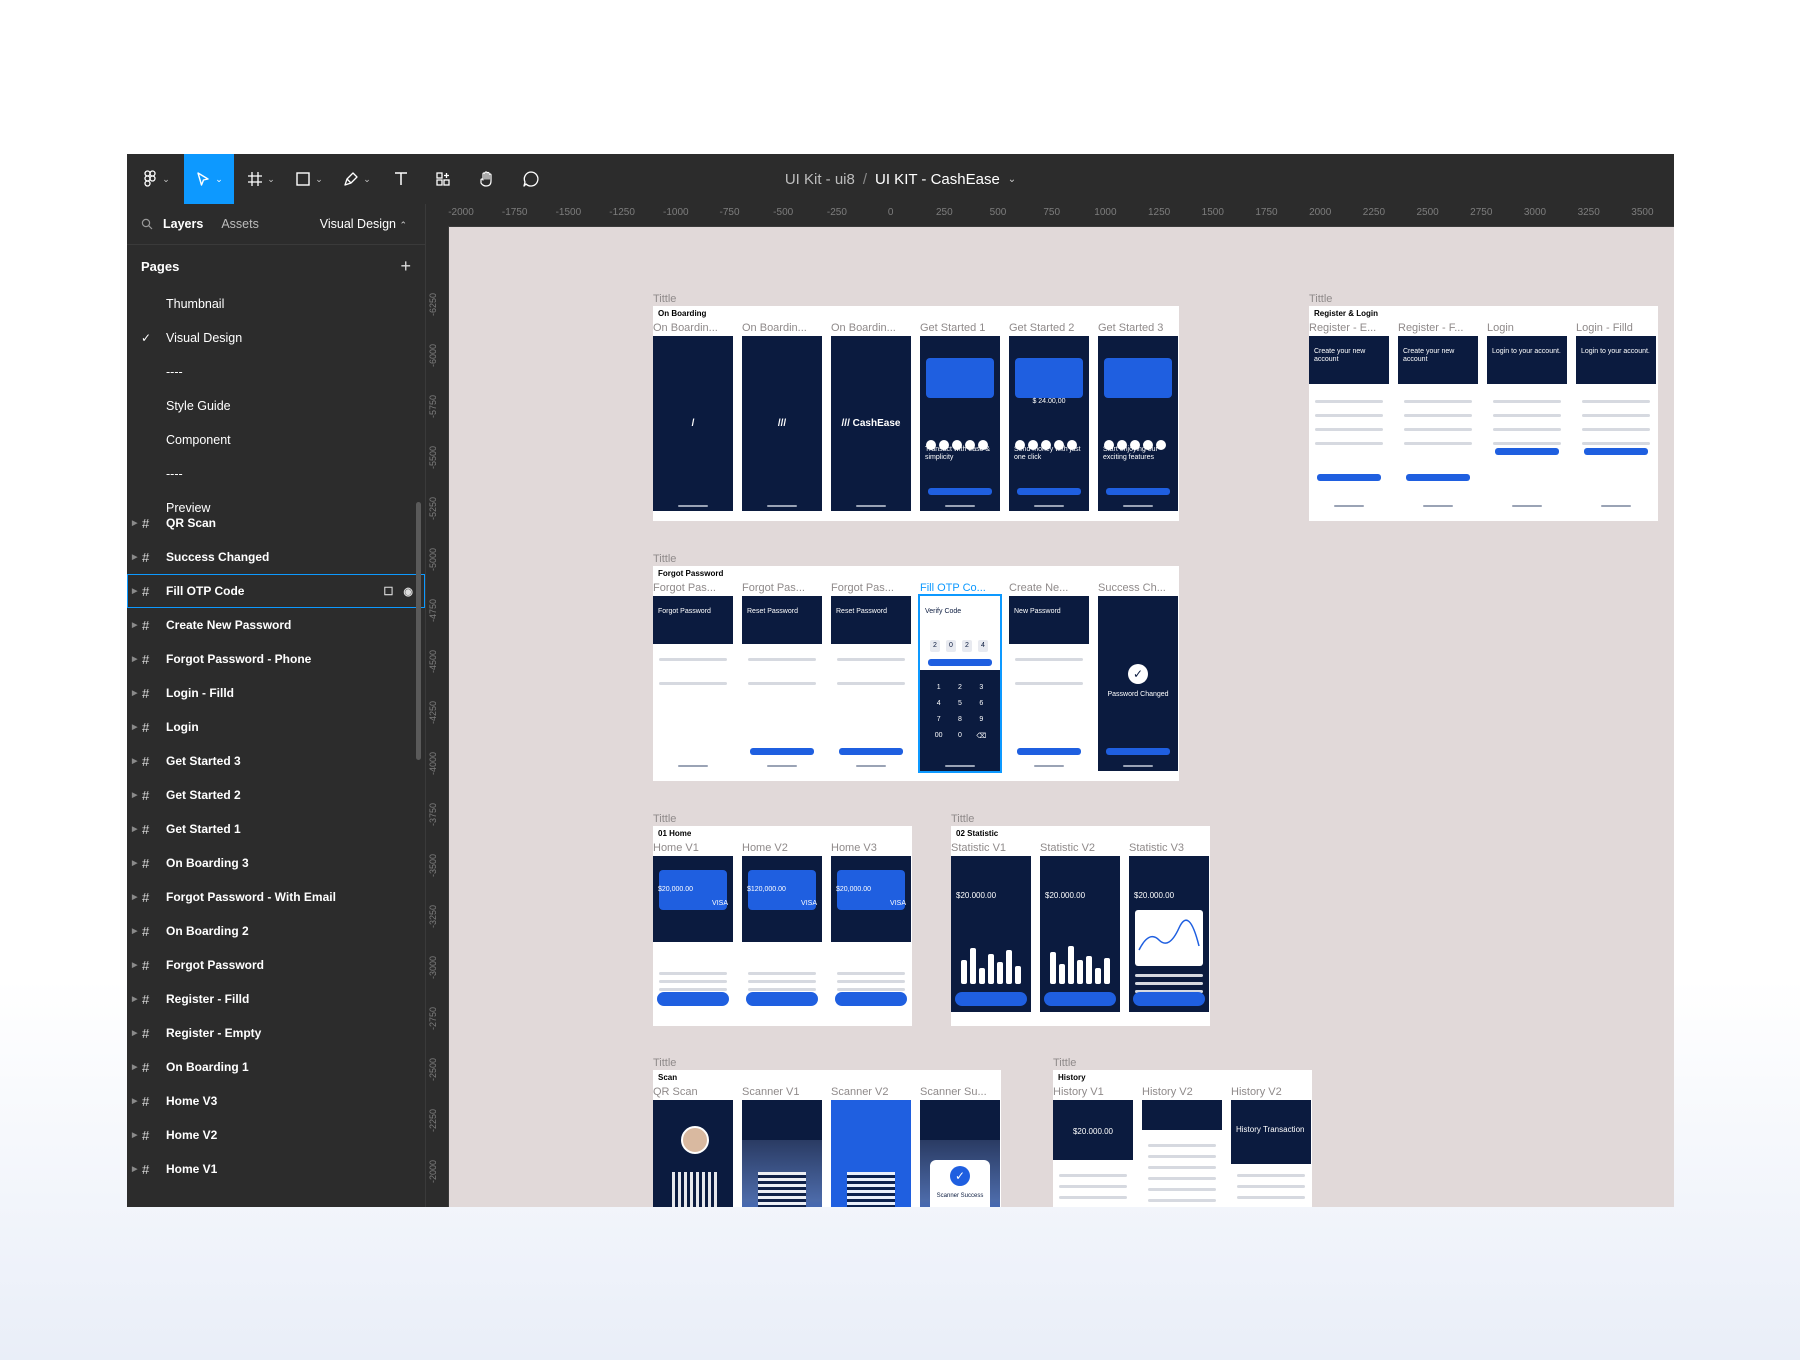 This screenshot has height=1360, width=1800. What do you see at coordinates (276, 406) in the screenshot?
I see `page-item: Style Guide` at bounding box center [276, 406].